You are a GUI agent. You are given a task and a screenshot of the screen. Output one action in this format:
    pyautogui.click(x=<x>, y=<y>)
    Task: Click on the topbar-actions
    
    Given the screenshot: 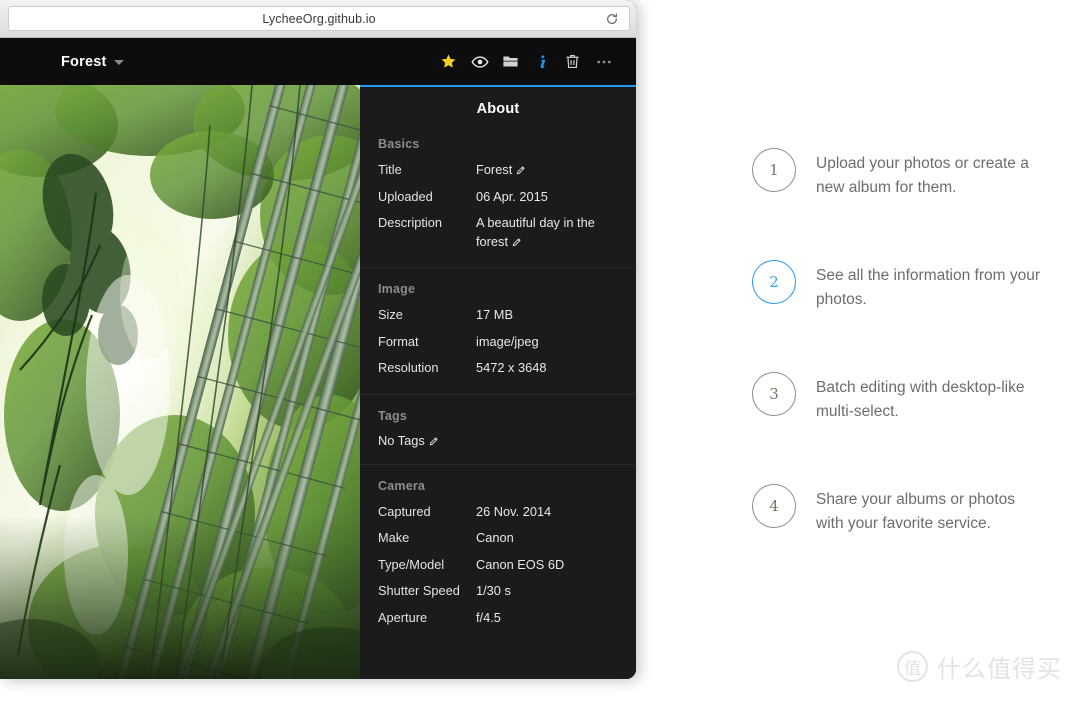 What is the action you would take?
    pyautogui.click(x=526, y=61)
    